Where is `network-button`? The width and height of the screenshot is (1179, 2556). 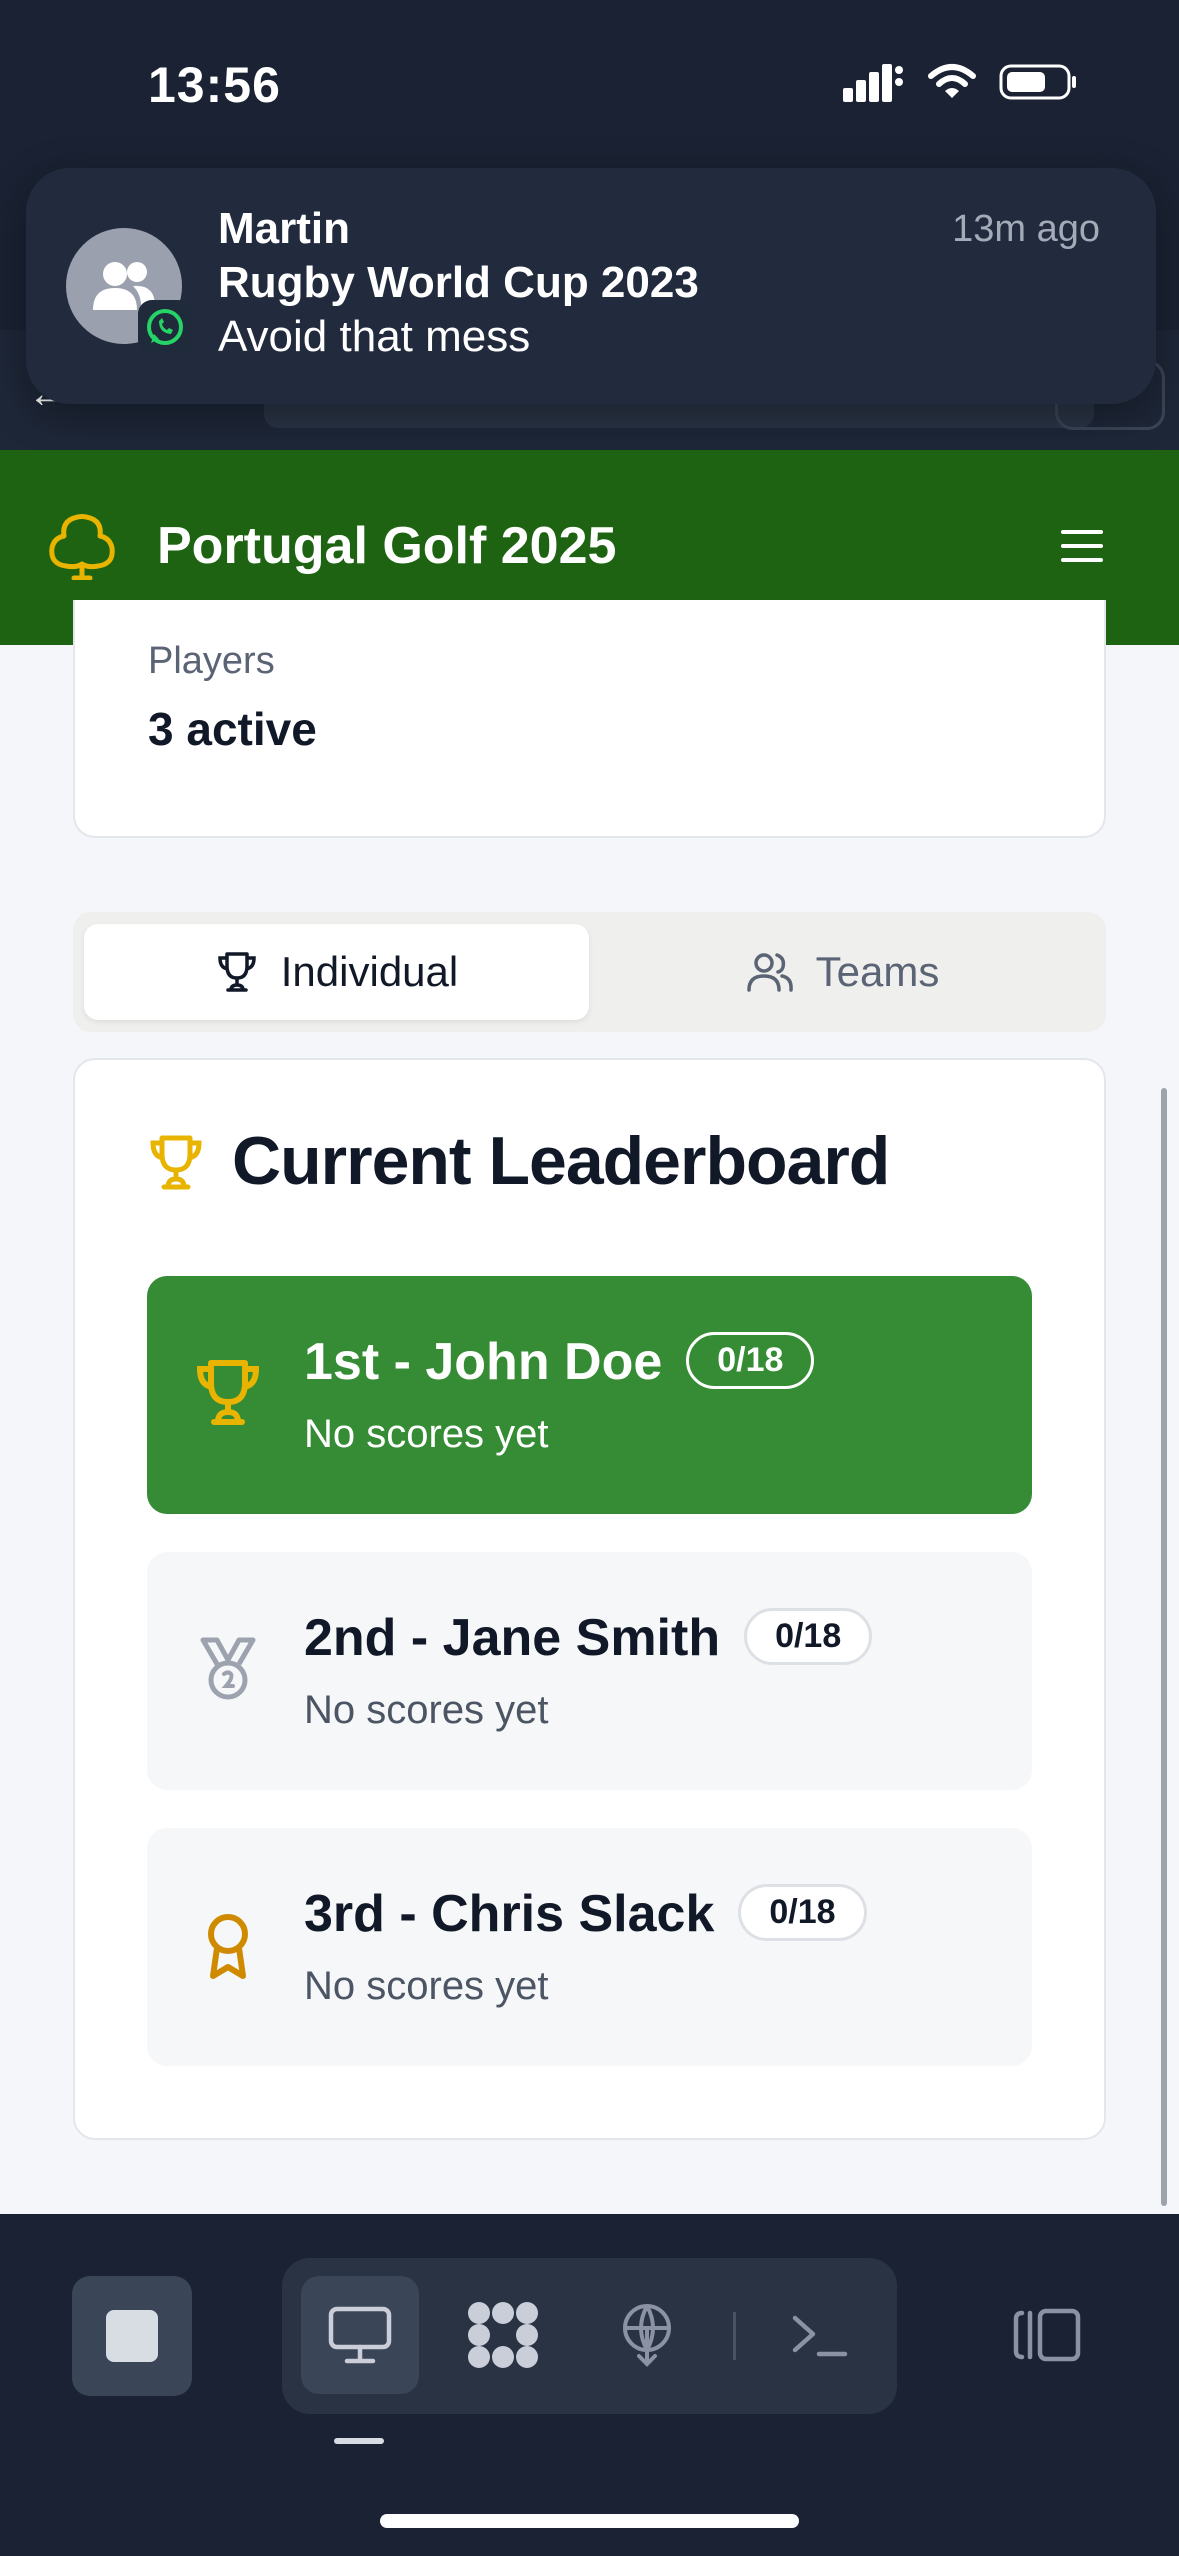 network-button is located at coordinates (647, 2335).